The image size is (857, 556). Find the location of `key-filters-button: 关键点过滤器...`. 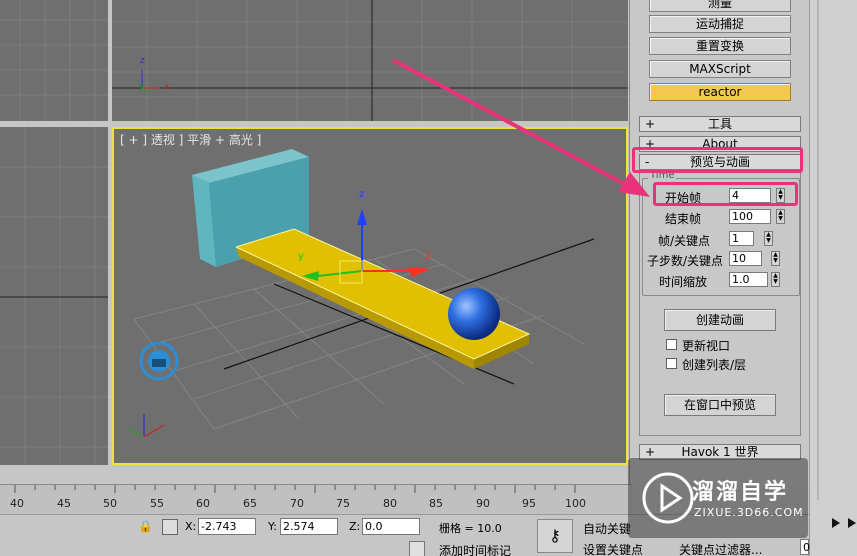

key-filters-button: 关键点过滤器... is located at coordinates (720, 548).